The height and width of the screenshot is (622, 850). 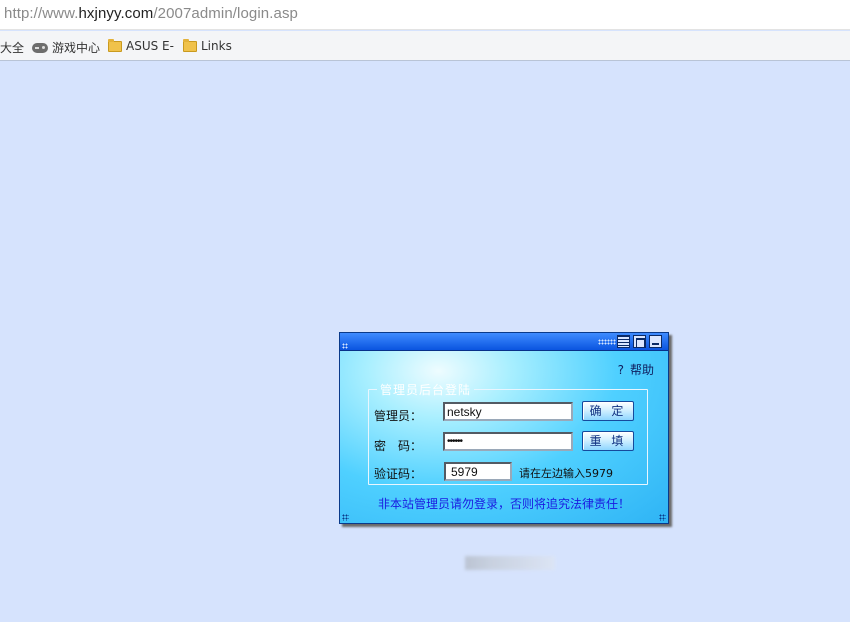 I want to click on bookmark-label: 大全, so click(x=12, y=48).